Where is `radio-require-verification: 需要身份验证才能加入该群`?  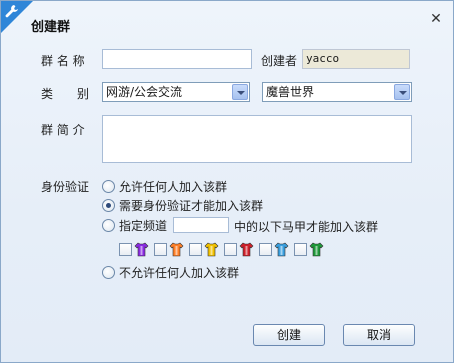
radio-require-verification: 需要身份验证才能加入该群 is located at coordinates (182, 205).